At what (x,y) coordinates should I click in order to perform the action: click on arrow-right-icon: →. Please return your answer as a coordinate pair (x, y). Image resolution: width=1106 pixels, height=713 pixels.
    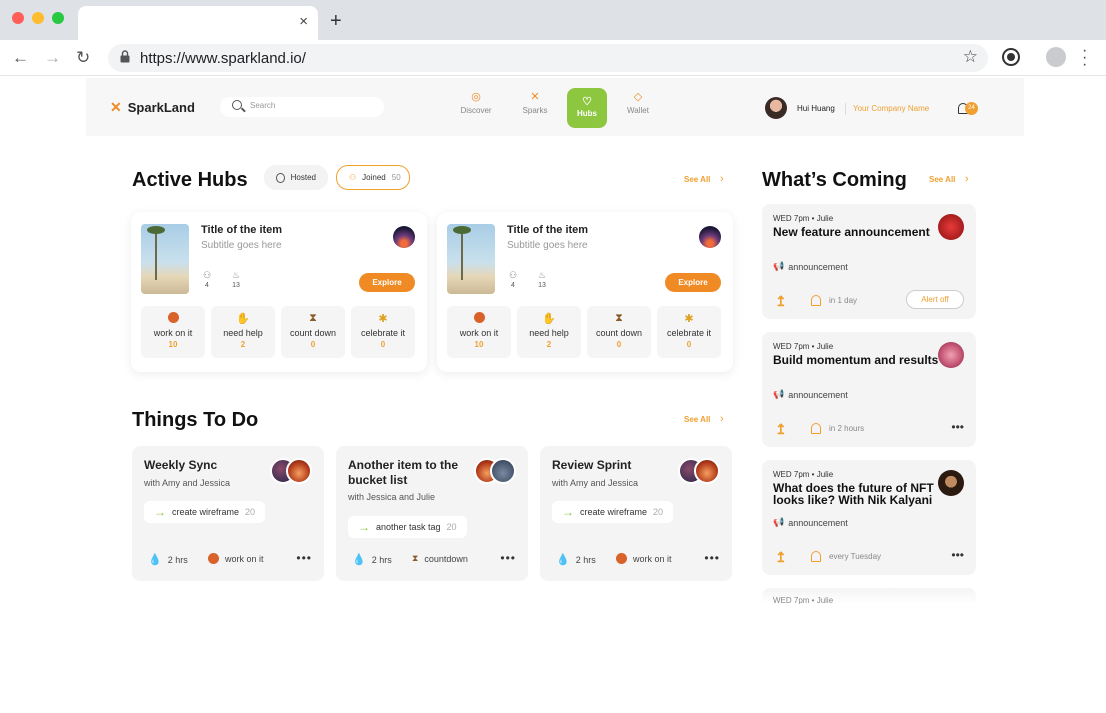
    Looking at the image, I should click on (160, 512).